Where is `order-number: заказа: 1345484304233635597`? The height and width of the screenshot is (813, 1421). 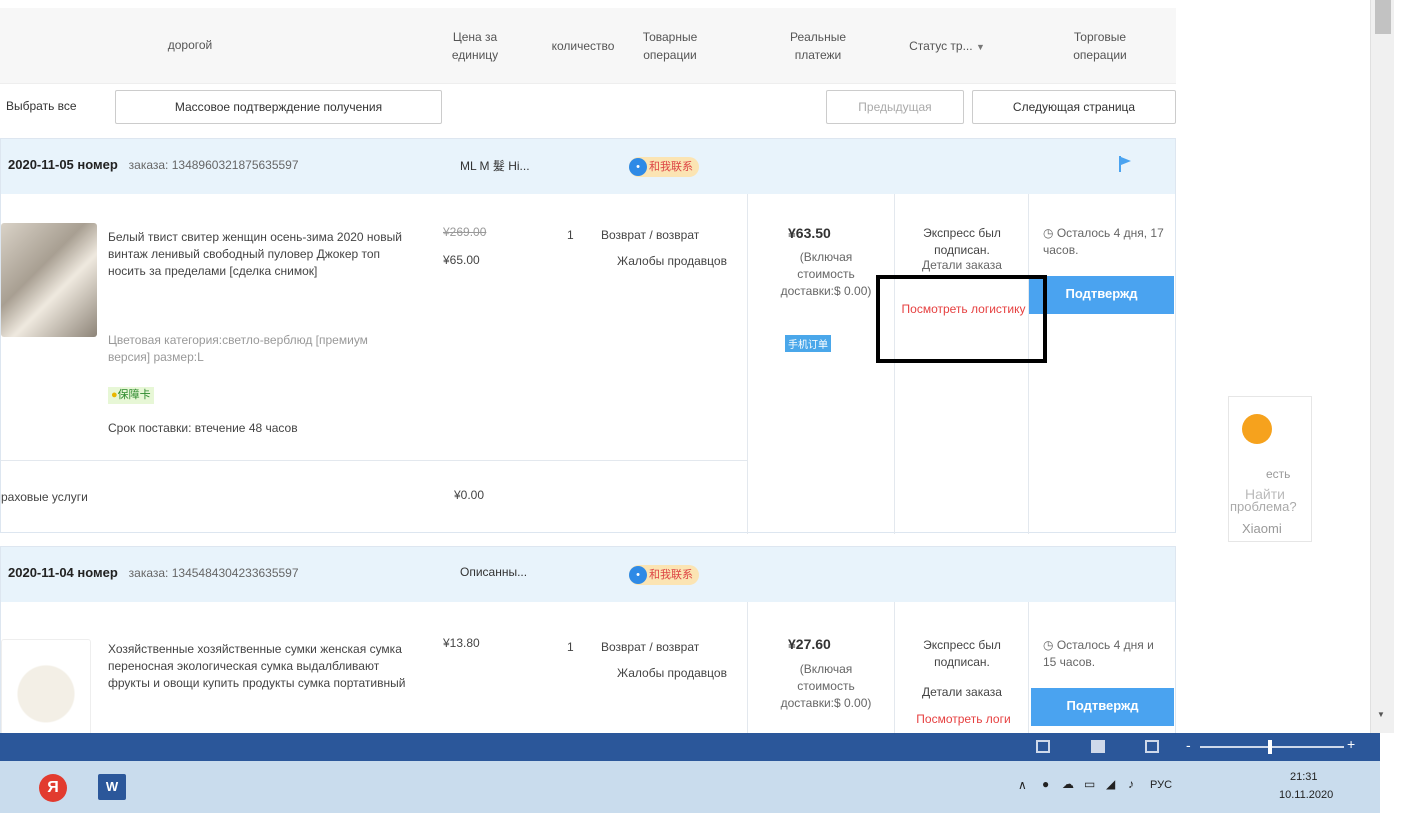 order-number: заказа: 1345484304233635597 is located at coordinates (213, 573).